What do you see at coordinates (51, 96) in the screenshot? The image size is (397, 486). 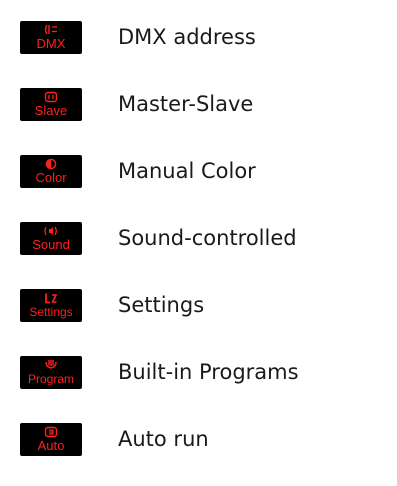 I see `master-slave-icon` at bounding box center [51, 96].